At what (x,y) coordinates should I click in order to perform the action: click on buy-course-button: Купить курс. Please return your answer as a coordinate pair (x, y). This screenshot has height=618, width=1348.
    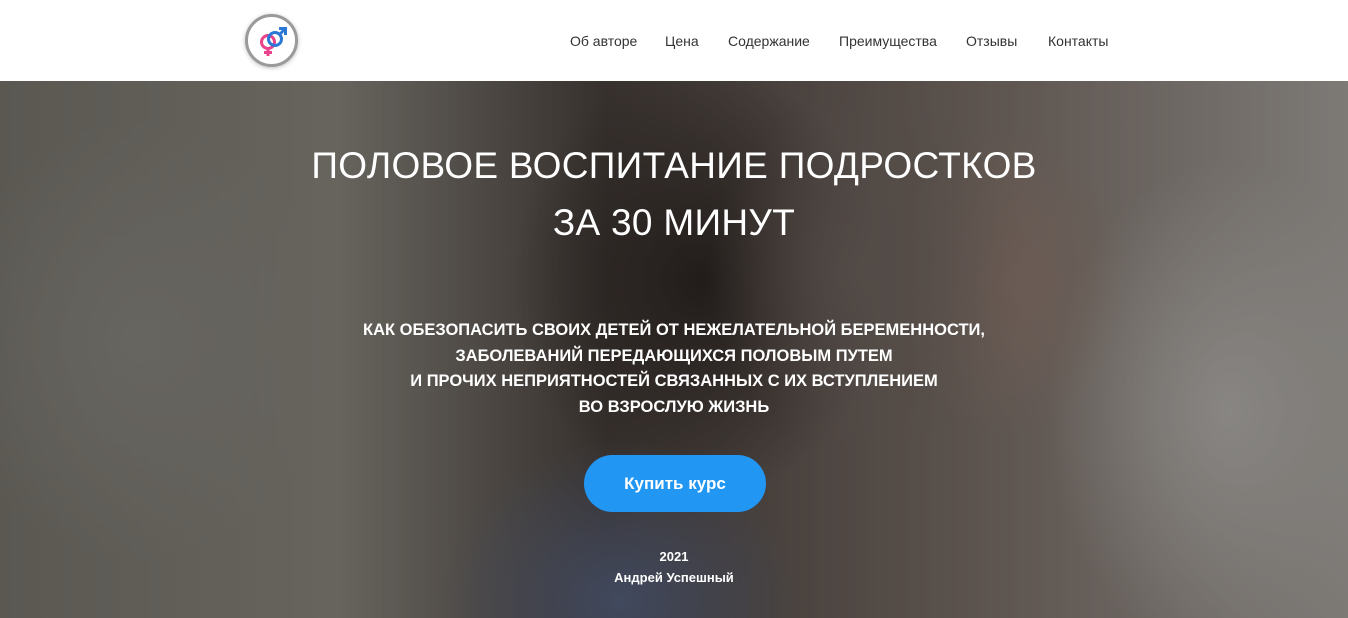
    Looking at the image, I should click on (675, 483).